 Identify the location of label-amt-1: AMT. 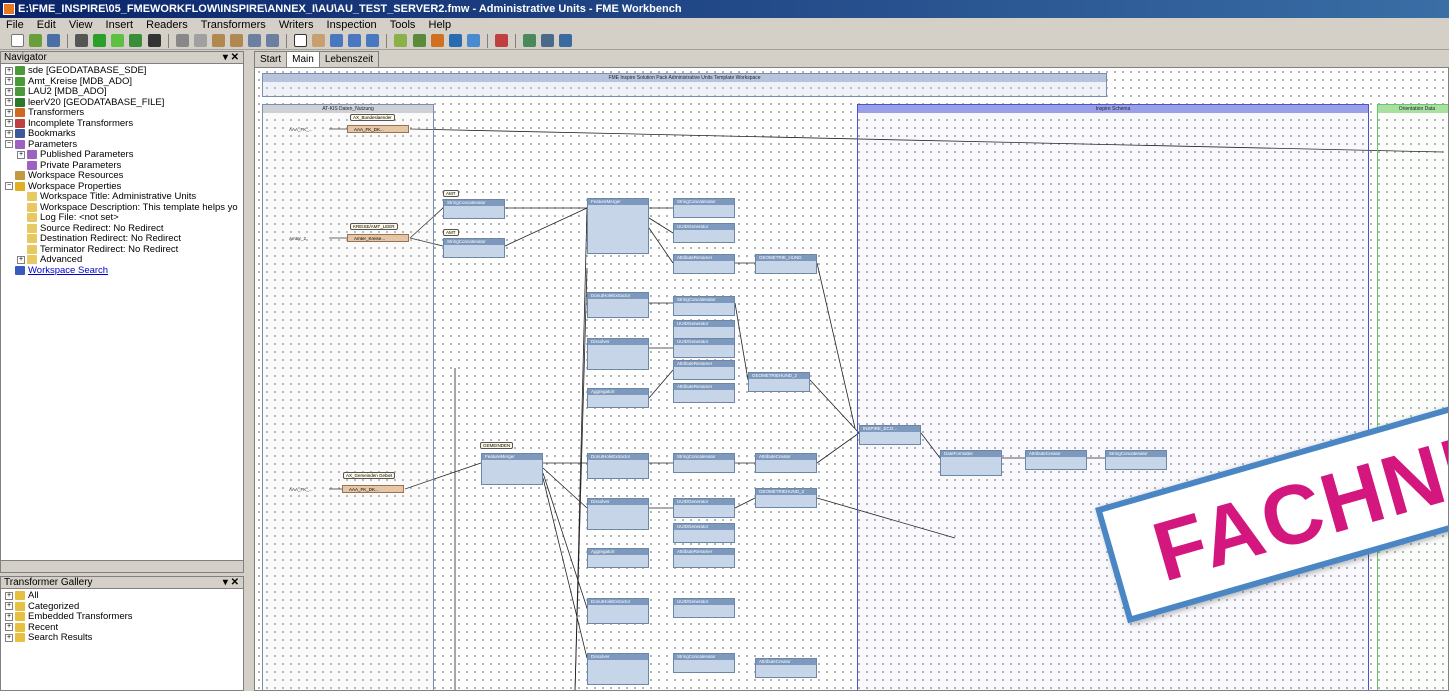
(451, 193).